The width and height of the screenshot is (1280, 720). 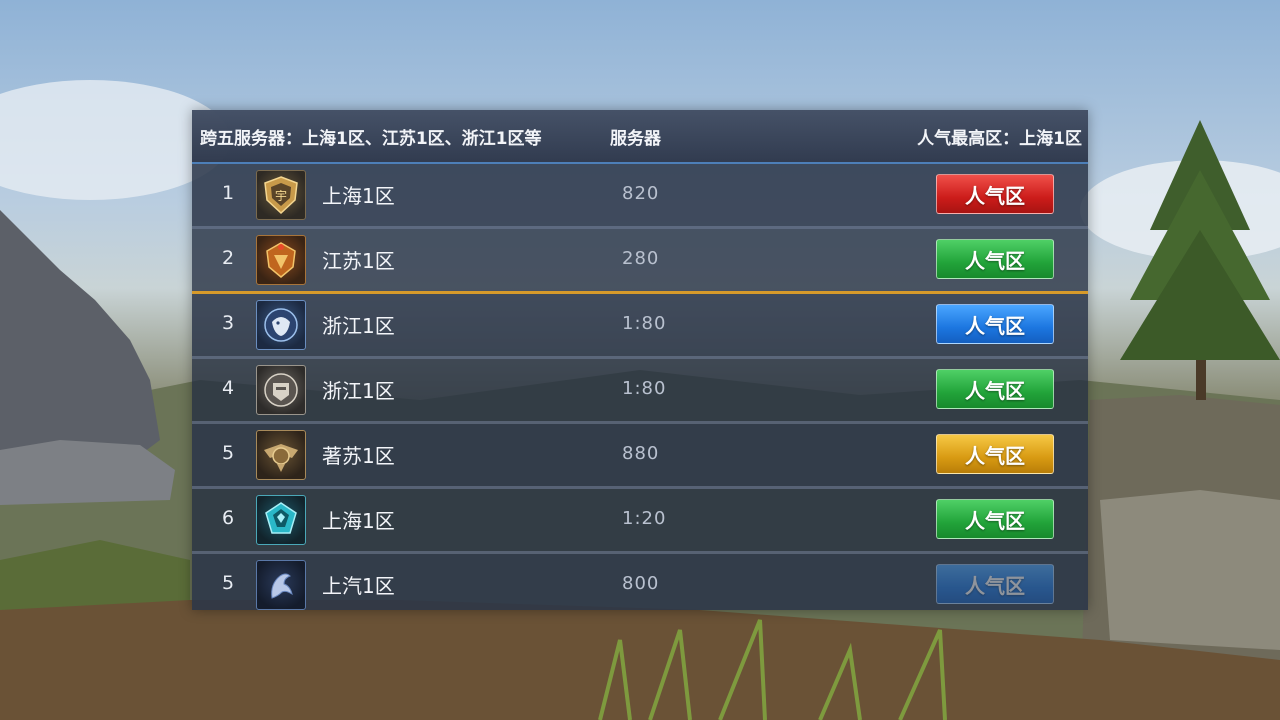 I want to click on server-row: 6 上海1区 1:20 人气区, so click(x=640, y=521).